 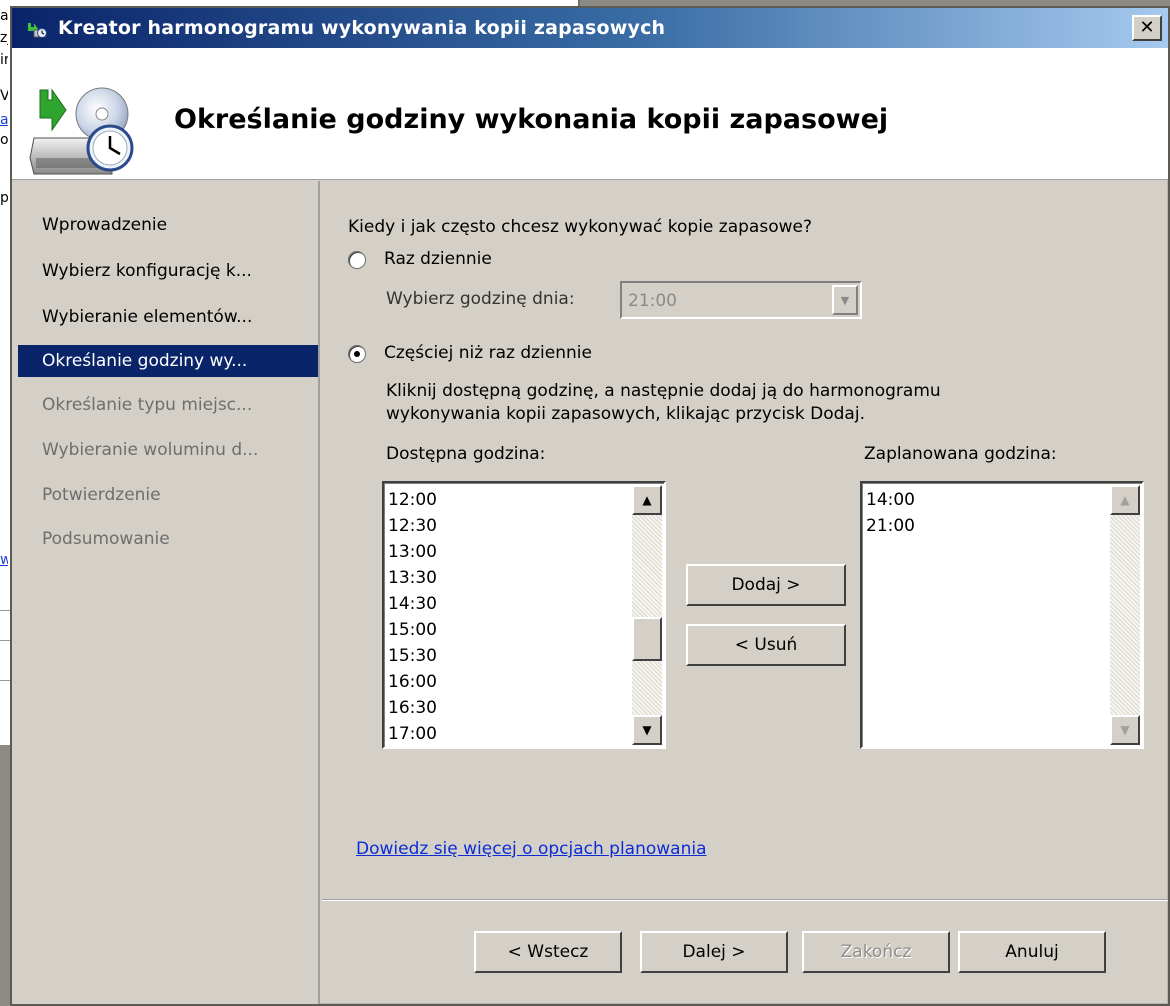 I want to click on background-text-fragment: ir, so click(x=4, y=60).